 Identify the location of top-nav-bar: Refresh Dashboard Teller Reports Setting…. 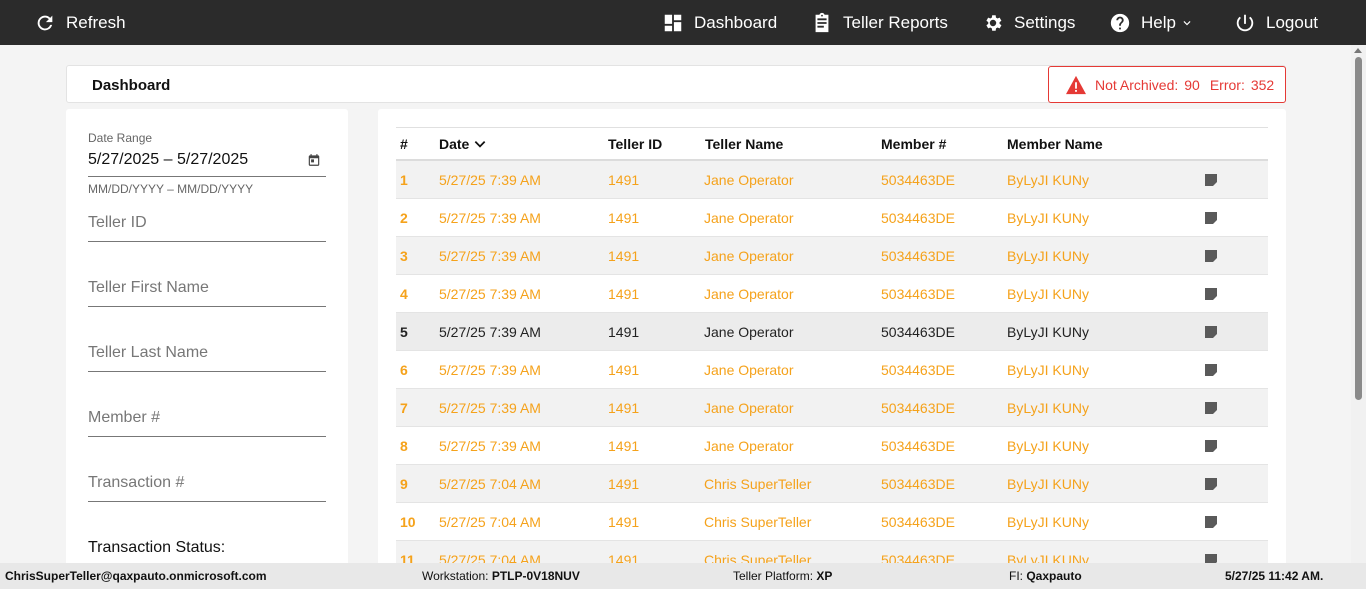
(683, 22).